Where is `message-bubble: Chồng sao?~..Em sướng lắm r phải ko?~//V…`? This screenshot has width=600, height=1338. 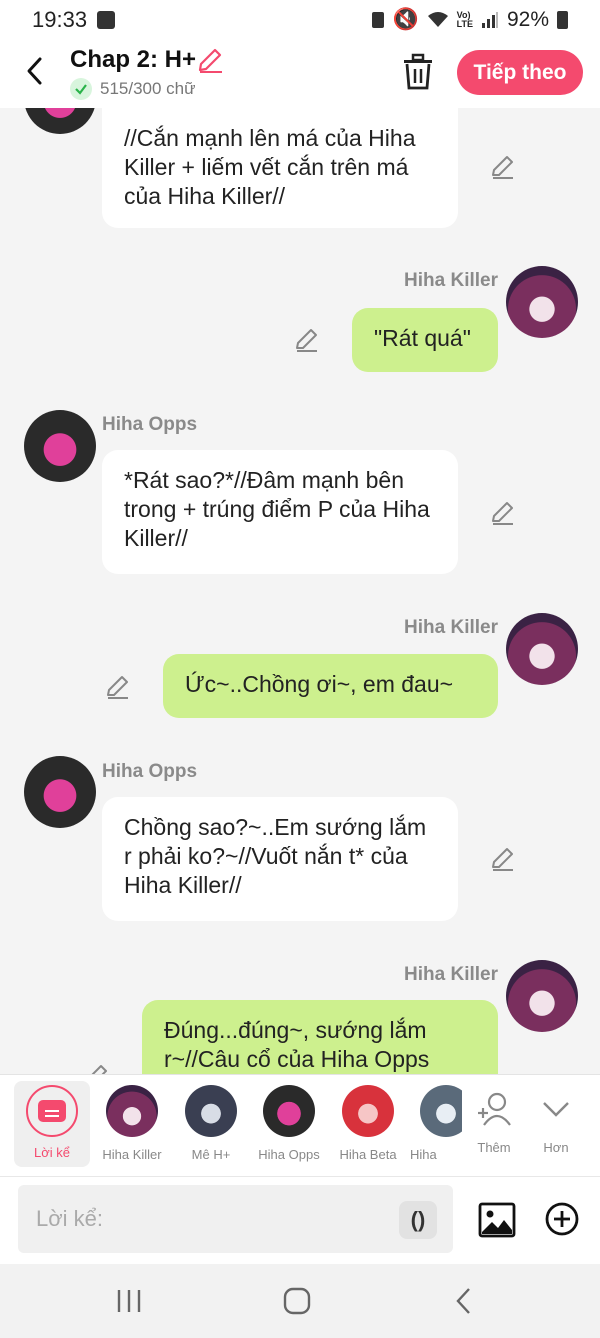
message-bubble: Chồng sao?~..Em sướng lắm r phải ko?~//V… is located at coordinates (280, 859).